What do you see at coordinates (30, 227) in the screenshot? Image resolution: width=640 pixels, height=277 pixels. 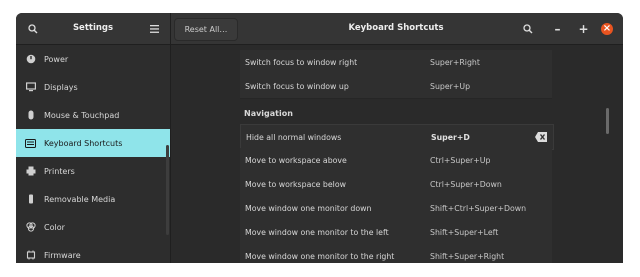 I see `color-icon` at bounding box center [30, 227].